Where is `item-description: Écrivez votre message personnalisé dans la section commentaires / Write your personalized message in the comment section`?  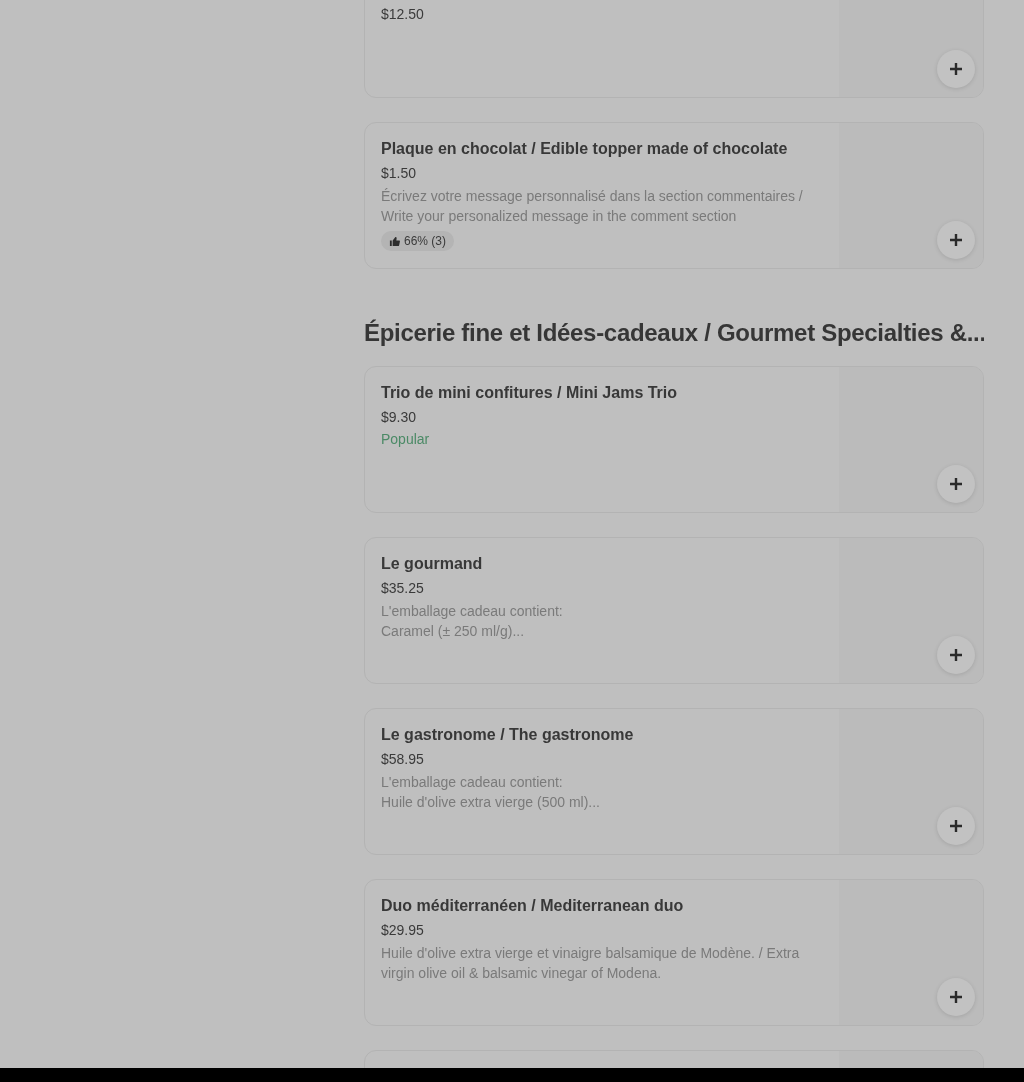 item-description: Écrivez votre message personnalisé dans la section commentaires / Write your personalized message in the comment section is located at coordinates (592, 206).